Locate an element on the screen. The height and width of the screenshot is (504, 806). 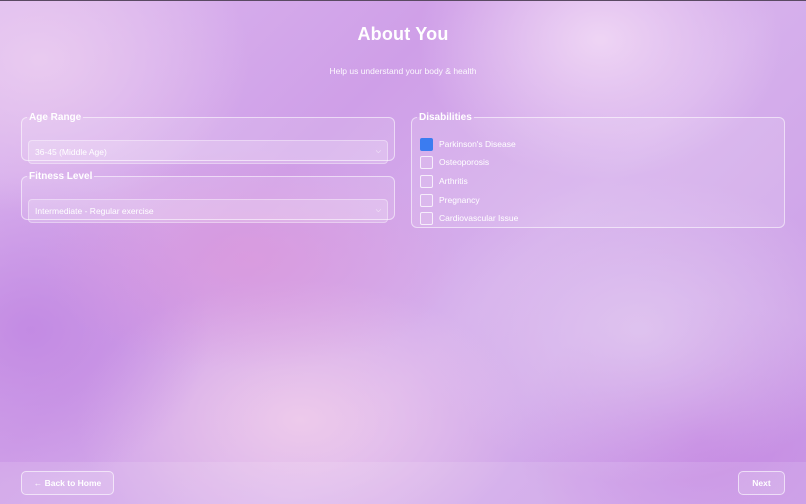
checkbox-checked is located at coordinates (426, 144).